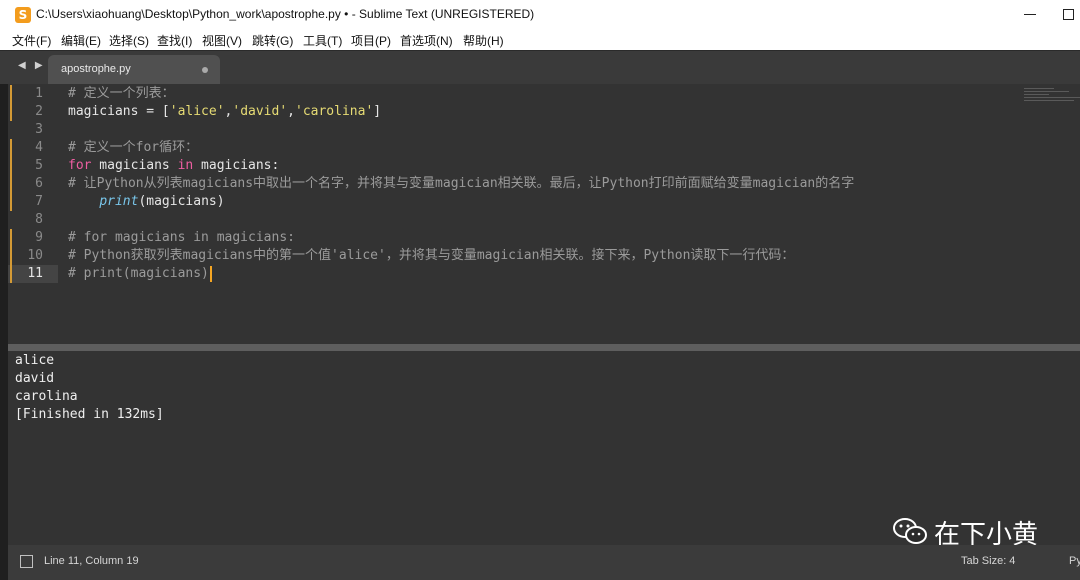 Image resolution: width=1080 pixels, height=580 pixels. What do you see at coordinates (236, 165) in the screenshot?
I see `code-token: magicians:` at bounding box center [236, 165].